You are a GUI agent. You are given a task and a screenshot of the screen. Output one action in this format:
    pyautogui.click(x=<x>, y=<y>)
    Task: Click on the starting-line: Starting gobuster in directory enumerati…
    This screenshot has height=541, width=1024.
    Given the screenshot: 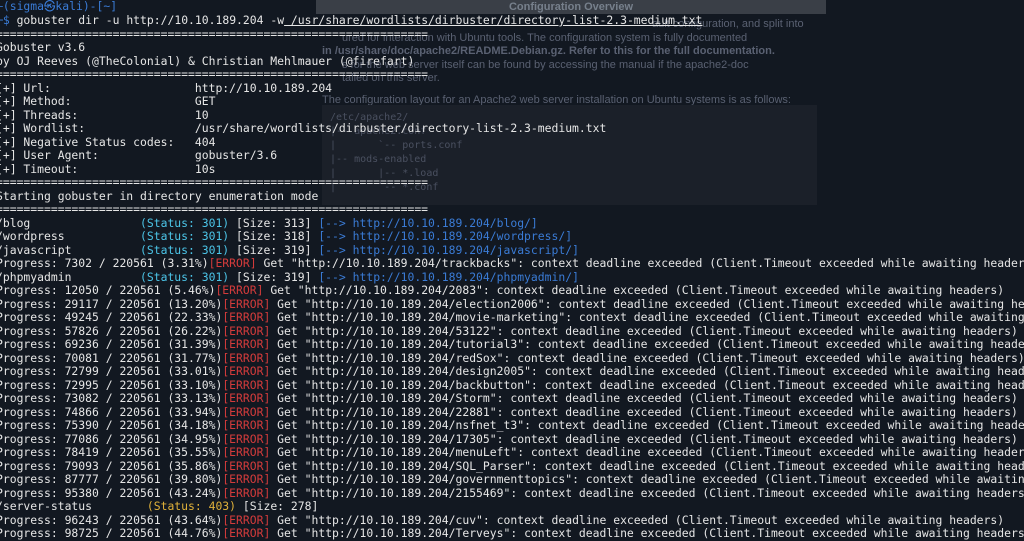 What is the action you would take?
    pyautogui.click(x=159, y=196)
    